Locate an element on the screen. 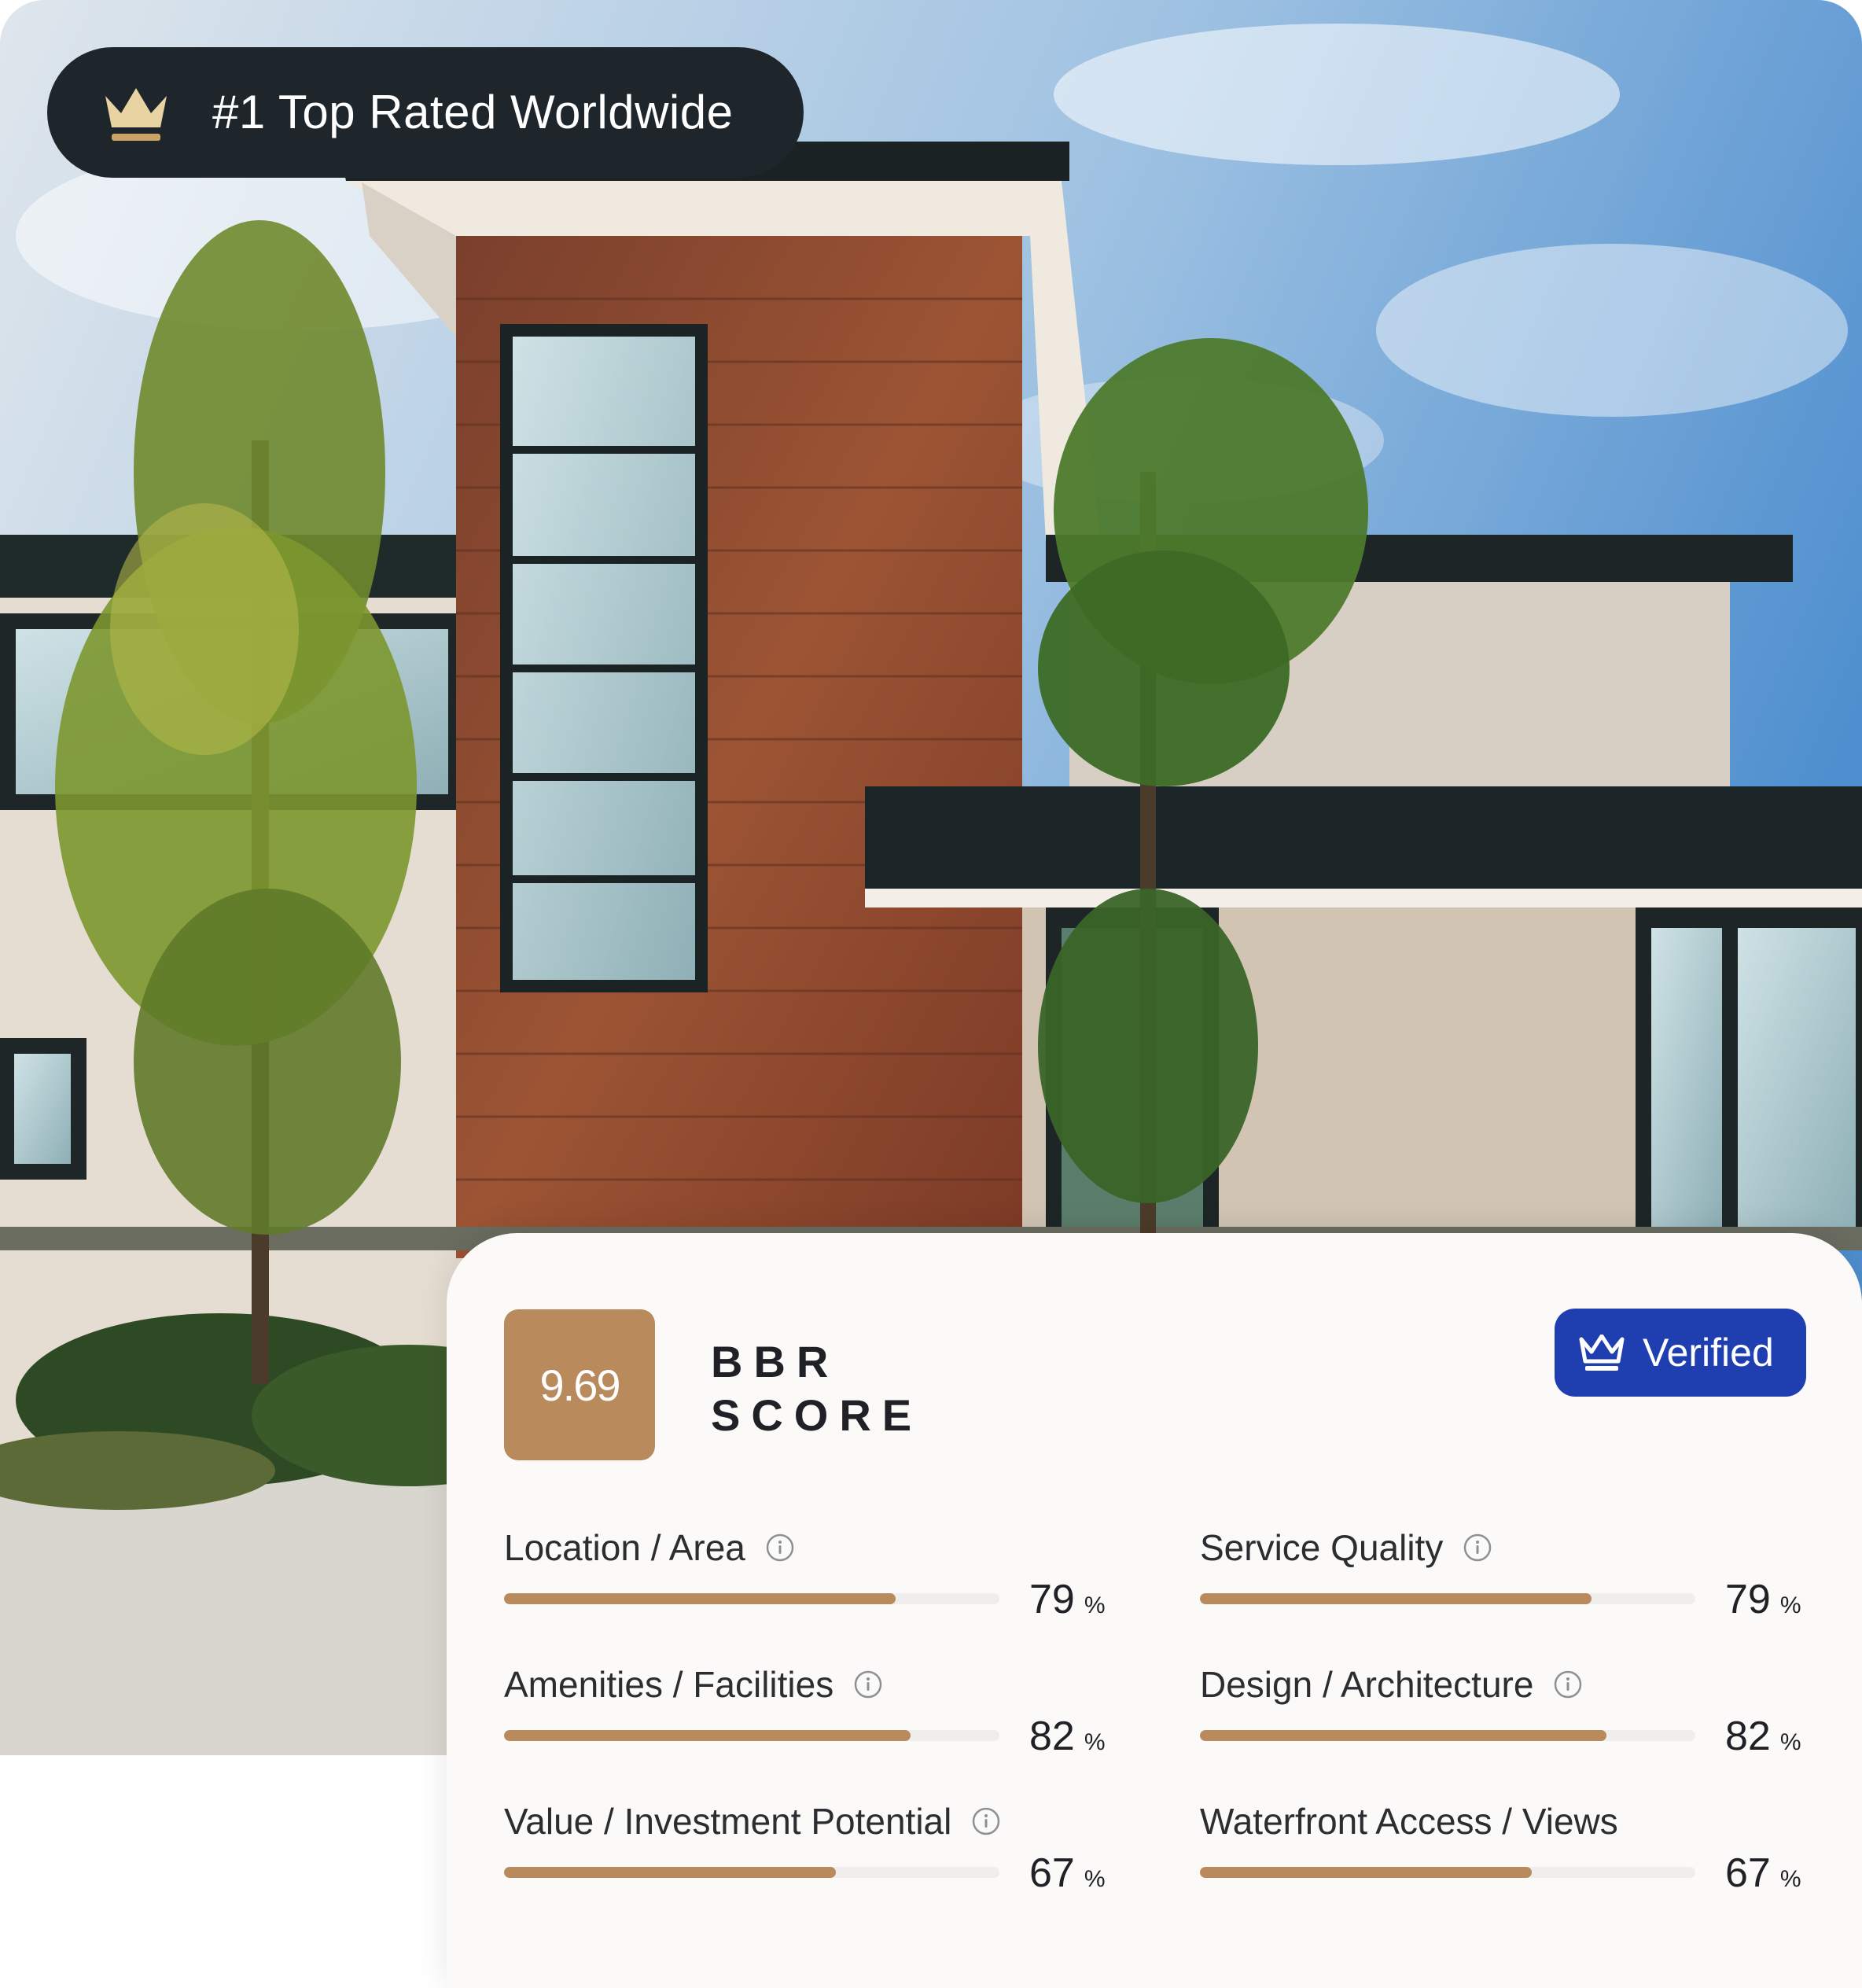 The width and height of the screenshot is (1862, 1988). metric-design-architecture: Design / Architecture 82% is located at coordinates (1502, 1720).